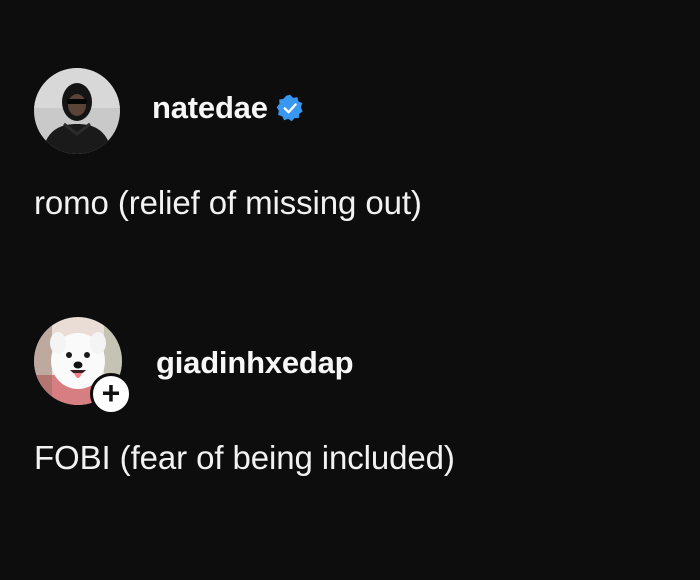 This screenshot has height=580, width=700. Describe the element at coordinates (210, 108) in the screenshot. I see `username: natedae` at that location.